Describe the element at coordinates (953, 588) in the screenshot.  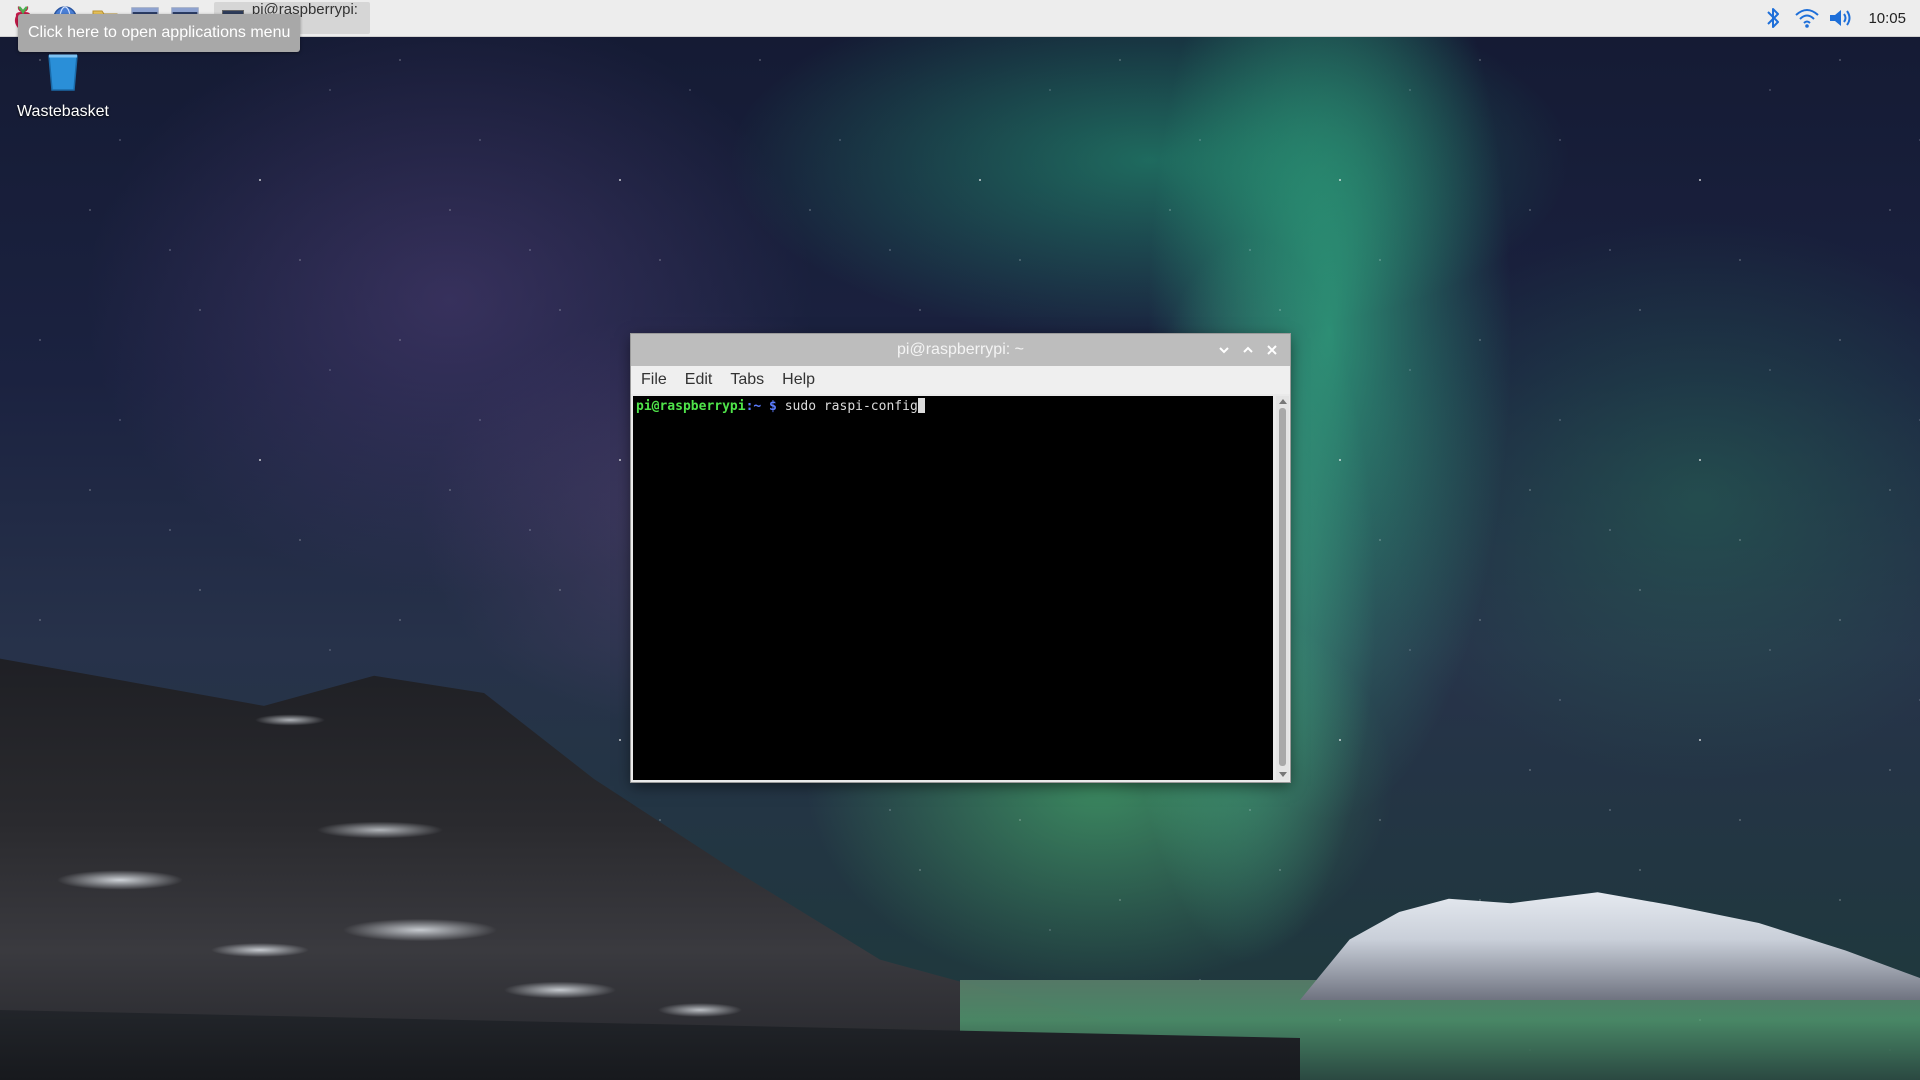
I see `terminal-output: pi@raspberrypi:~ $ sudo raspi-config` at that location.